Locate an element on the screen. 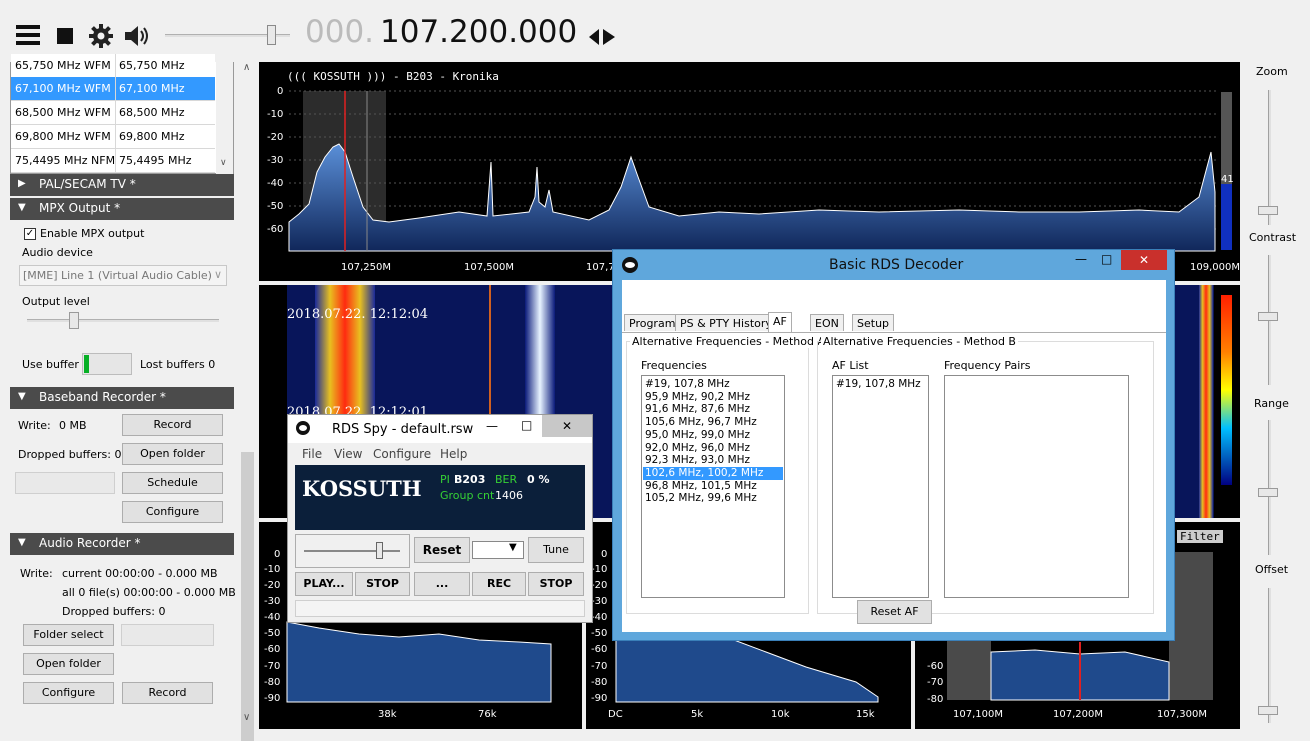 This screenshot has height=741, width=1310. tab-ps-pty-history: PS & PTY History is located at coordinates (726, 322).